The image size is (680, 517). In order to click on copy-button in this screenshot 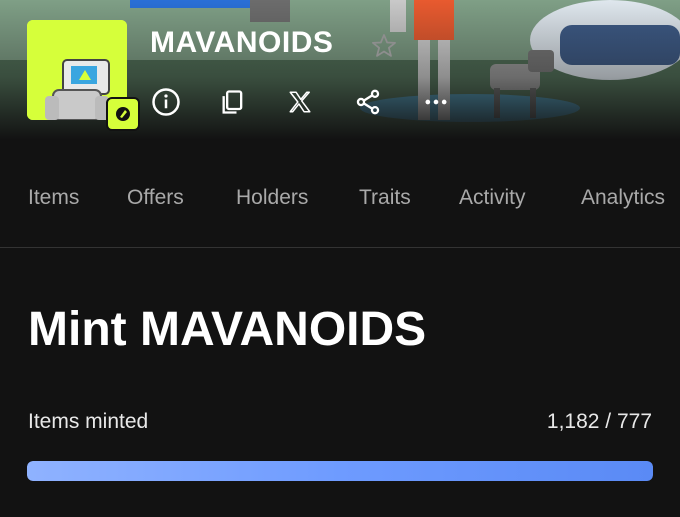, I will do `click(233, 102)`.